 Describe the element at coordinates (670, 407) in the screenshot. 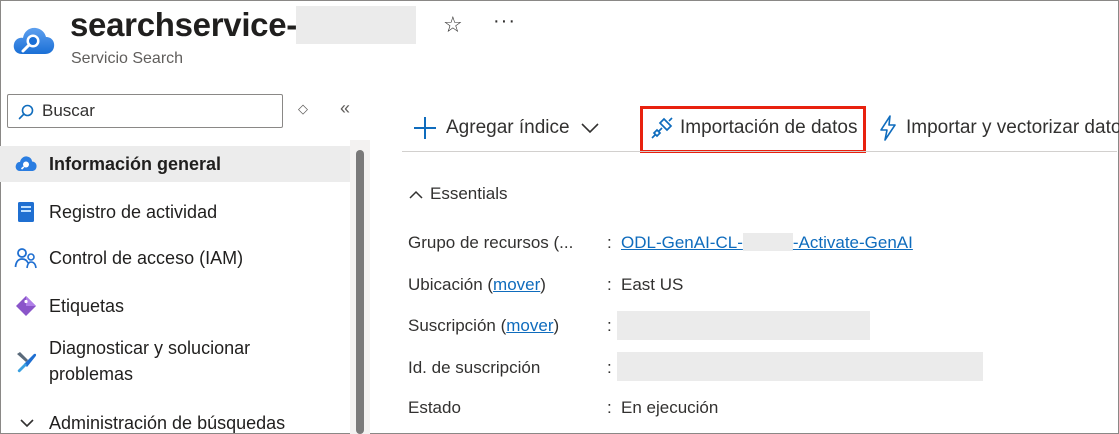

I see `status-value: En ejecución` at that location.